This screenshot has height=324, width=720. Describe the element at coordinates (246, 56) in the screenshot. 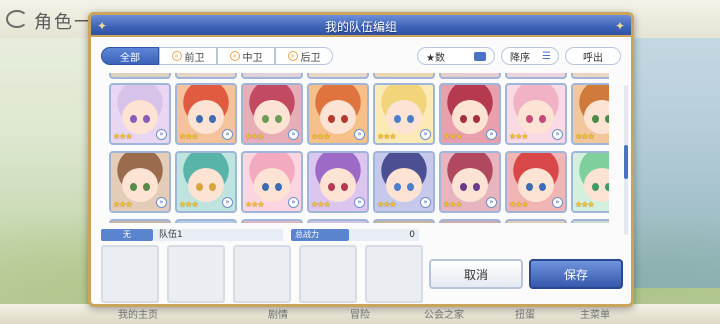

I see `tab-middle: » 中卫` at that location.